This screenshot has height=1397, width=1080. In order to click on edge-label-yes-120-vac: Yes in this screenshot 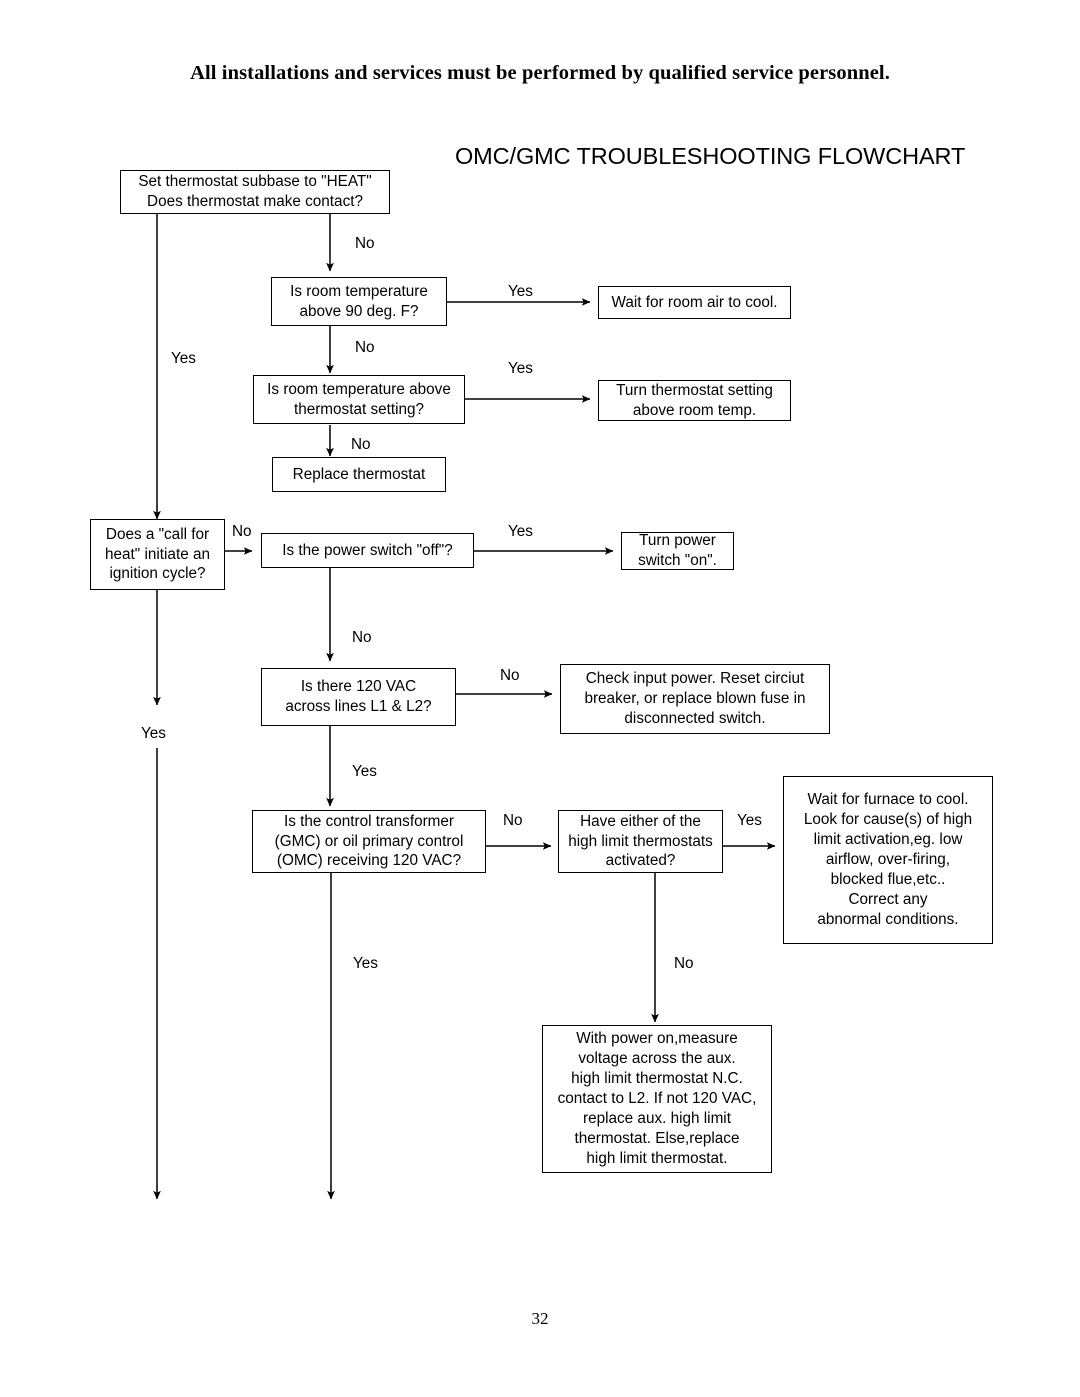, I will do `click(364, 771)`.